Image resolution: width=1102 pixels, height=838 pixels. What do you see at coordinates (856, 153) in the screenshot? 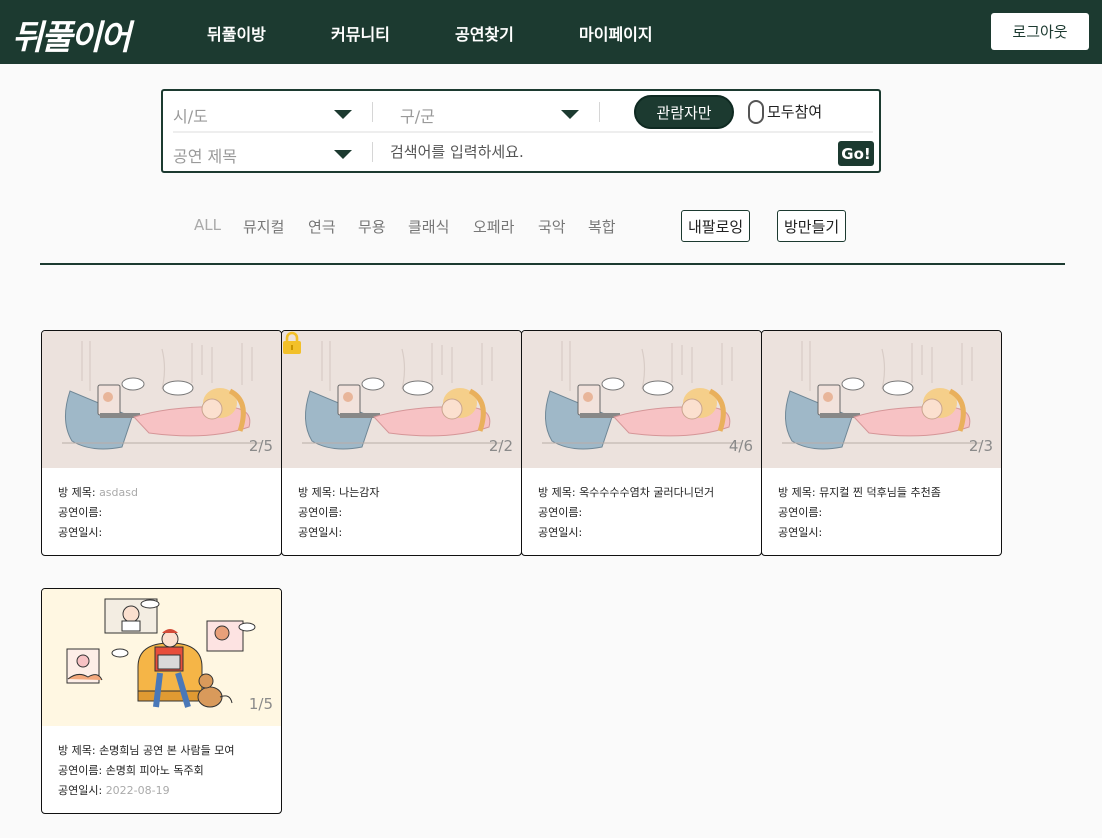
I see `go-button: Go!` at bounding box center [856, 153].